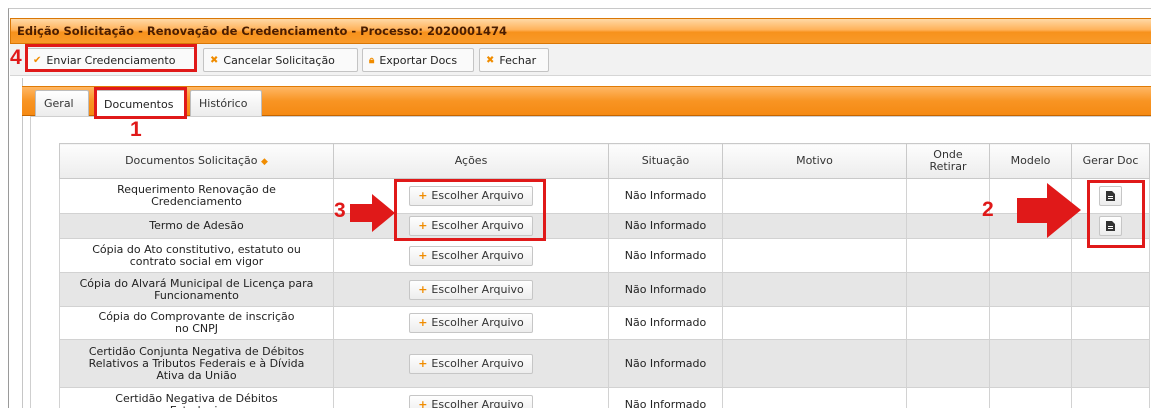  What do you see at coordinates (226, 103) in the screenshot?
I see `tab-historico: Histórico` at bounding box center [226, 103].